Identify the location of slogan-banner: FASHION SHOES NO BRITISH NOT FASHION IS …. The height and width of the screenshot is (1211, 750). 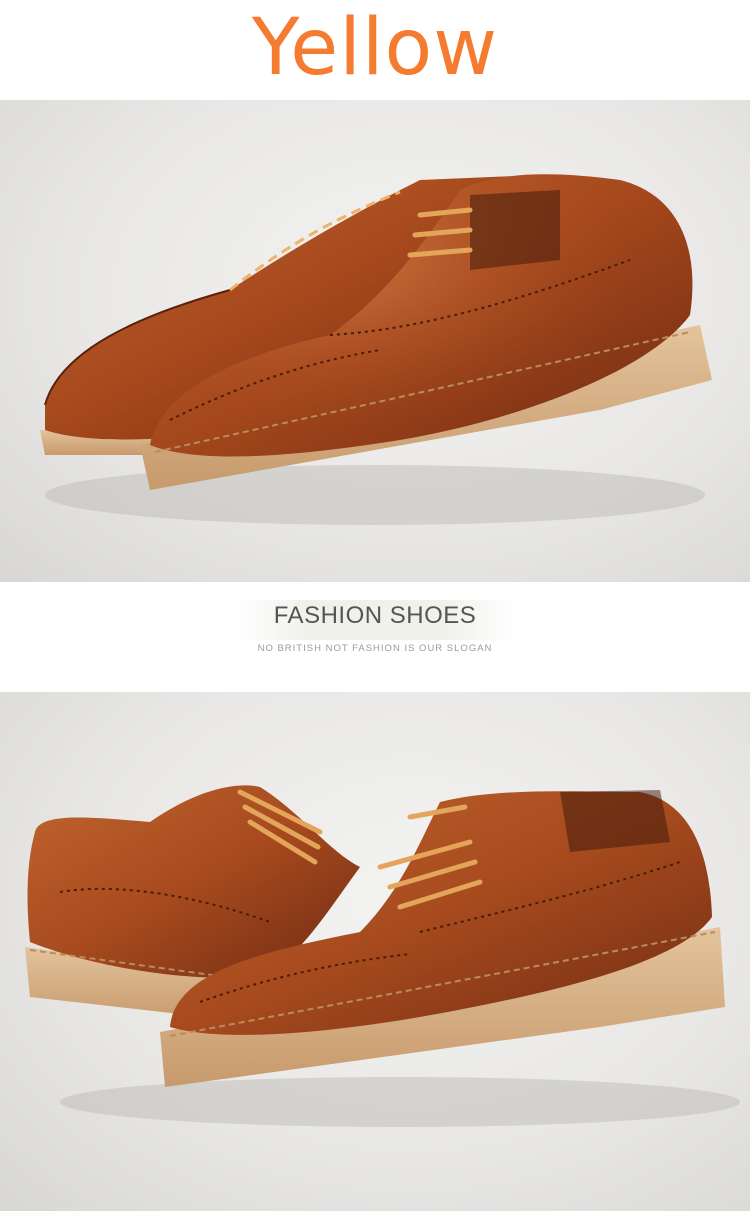
(375, 637).